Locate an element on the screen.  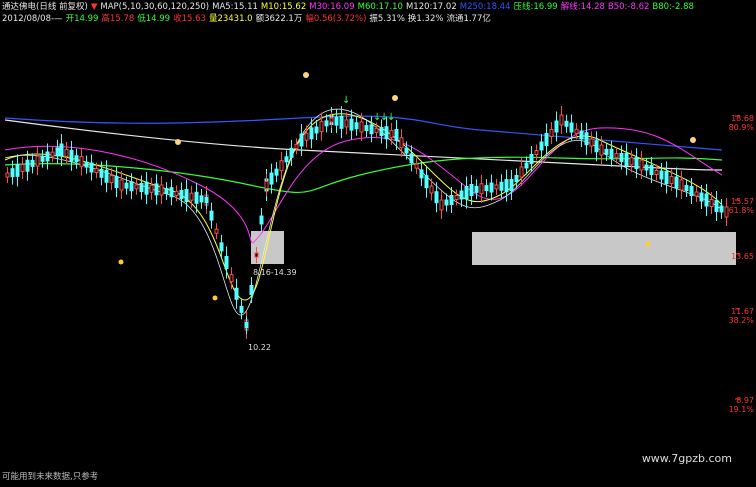
price-axis-label: 8.97 19.1% is located at coordinates (741, 405).